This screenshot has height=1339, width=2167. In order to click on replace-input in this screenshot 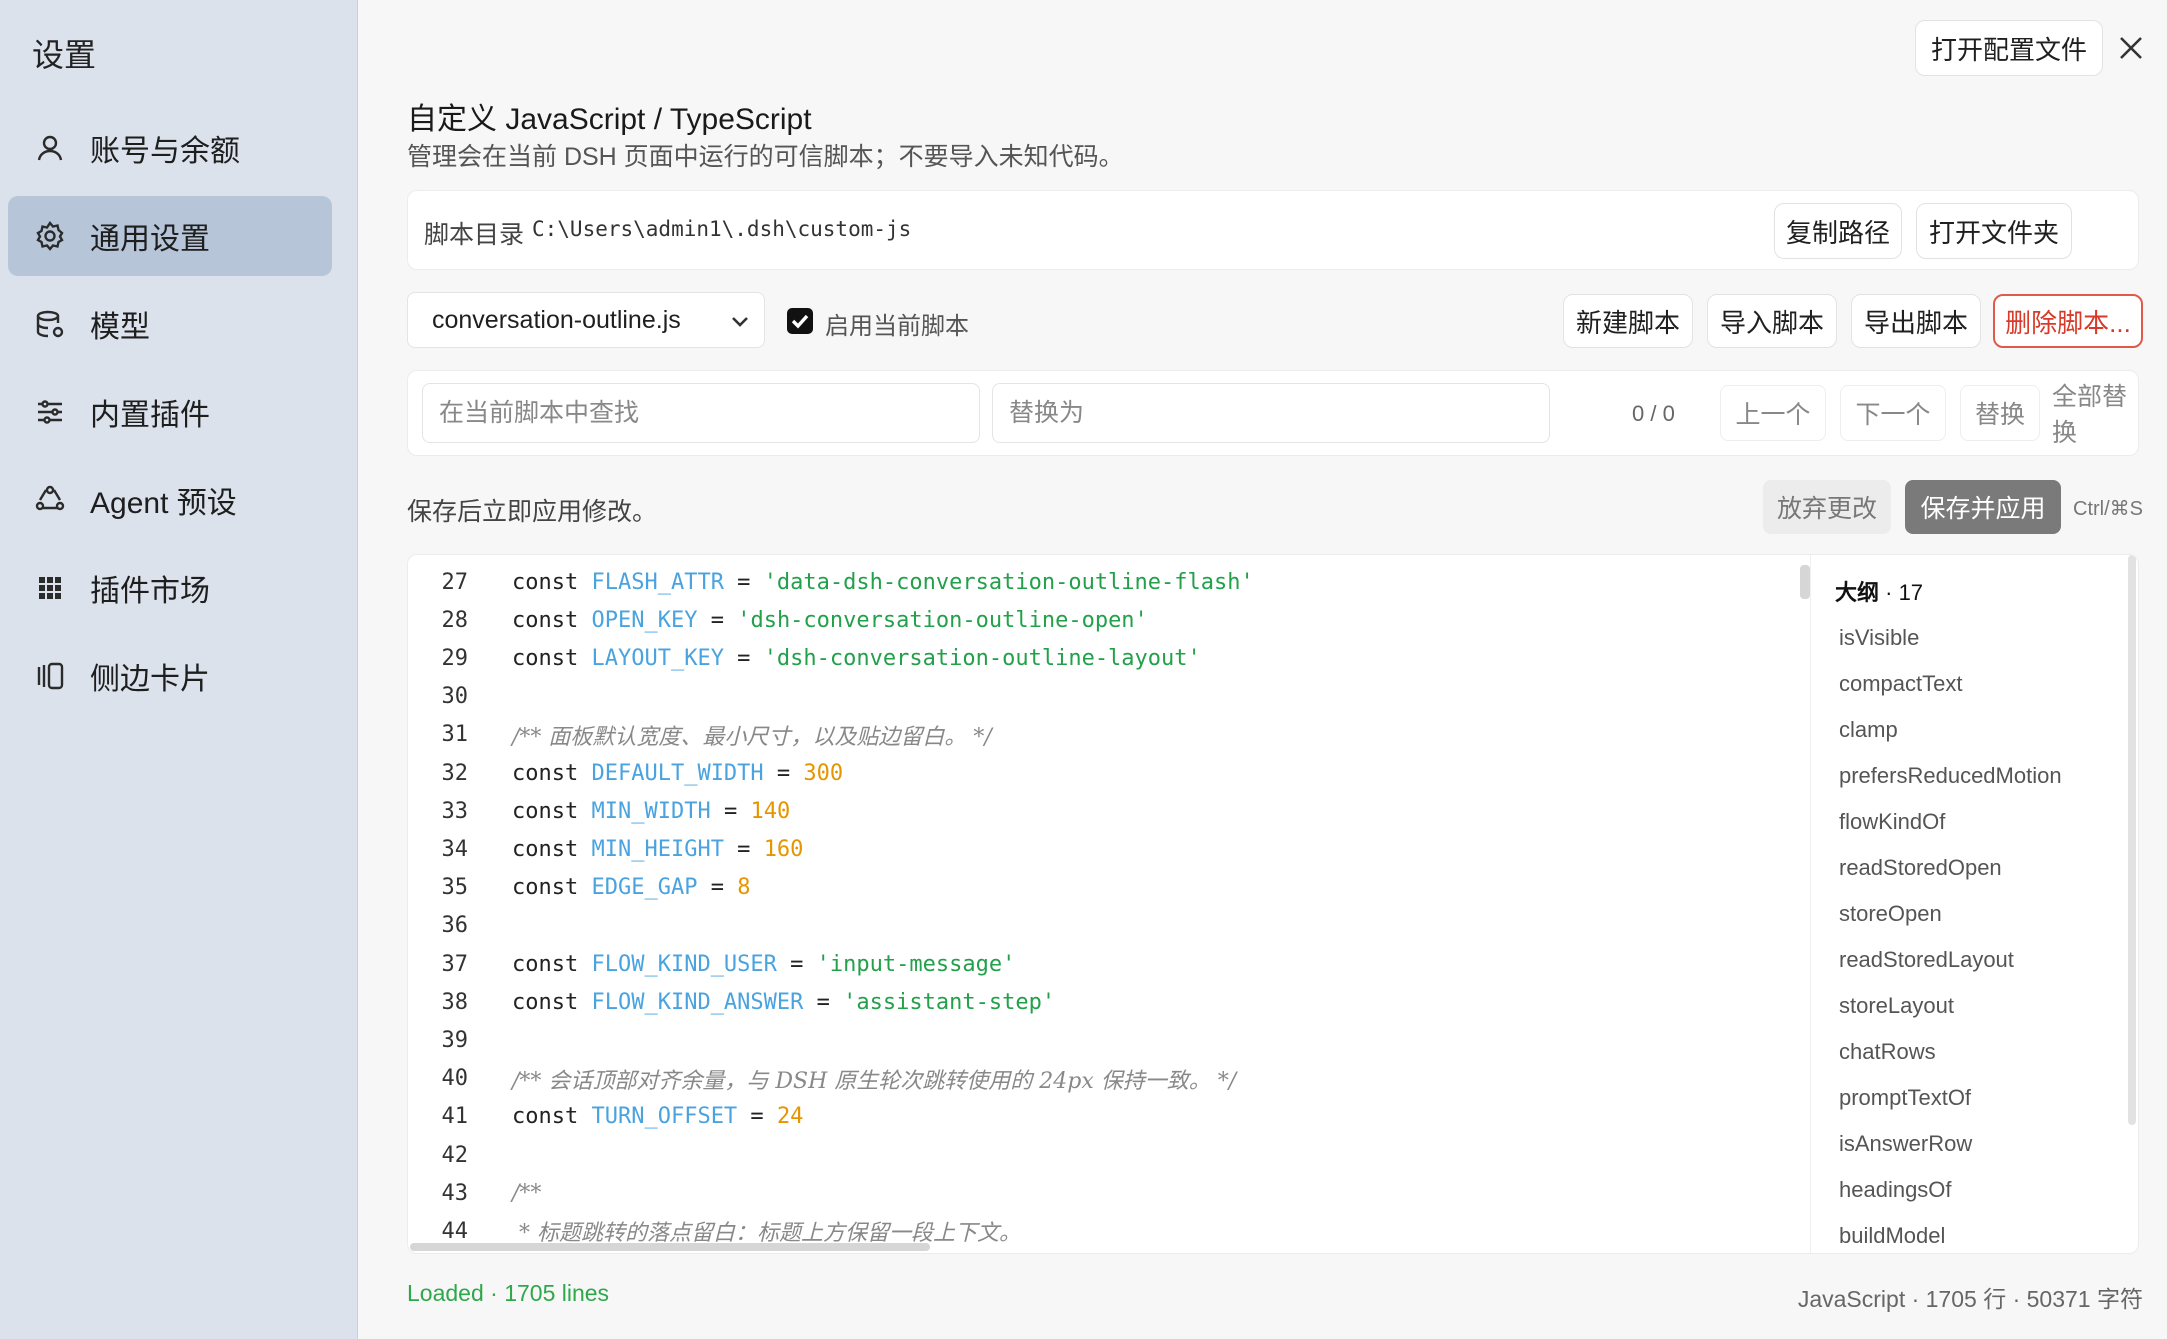, I will do `click(1271, 413)`.